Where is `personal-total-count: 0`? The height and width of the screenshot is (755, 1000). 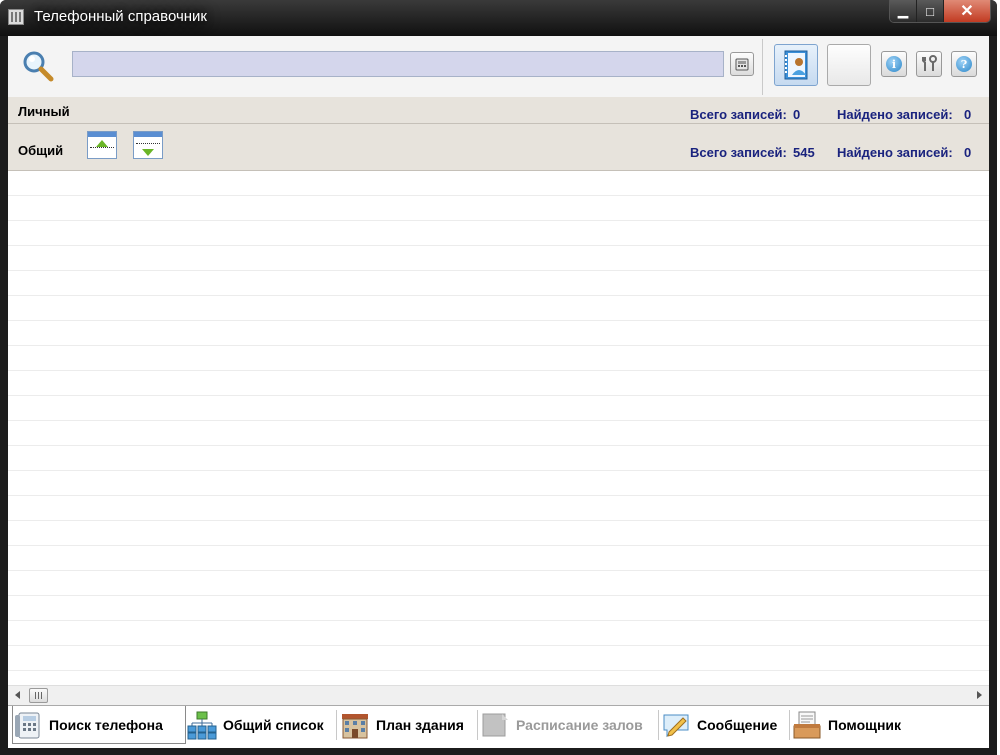
personal-total-count: 0 is located at coordinates (797, 114).